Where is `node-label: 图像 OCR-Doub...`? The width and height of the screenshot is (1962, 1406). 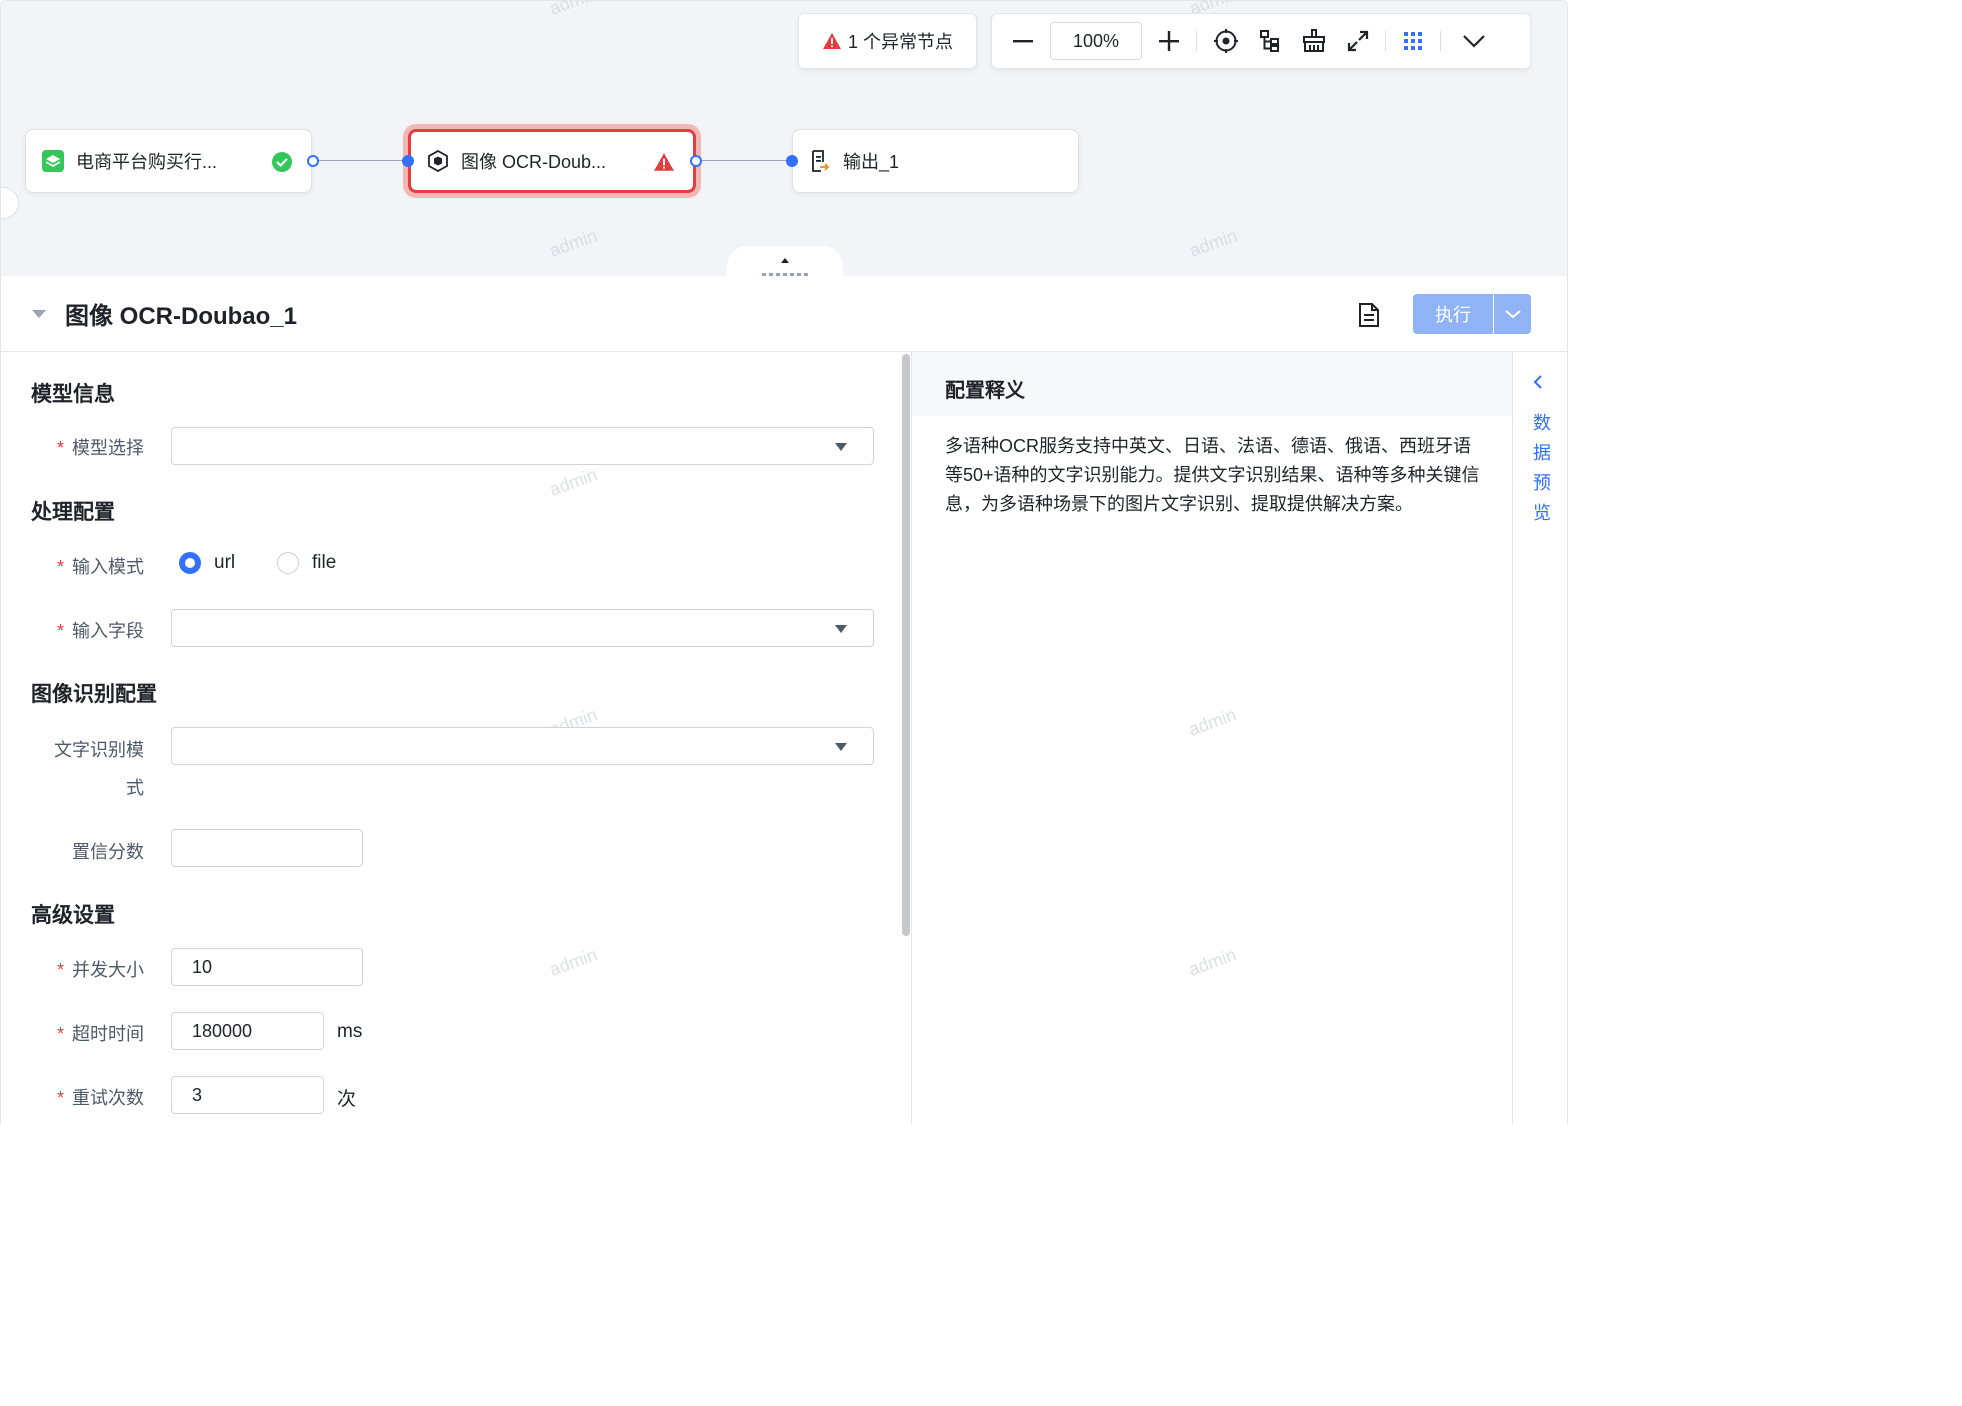 node-label: 图像 OCR-Doub... is located at coordinates (534, 162).